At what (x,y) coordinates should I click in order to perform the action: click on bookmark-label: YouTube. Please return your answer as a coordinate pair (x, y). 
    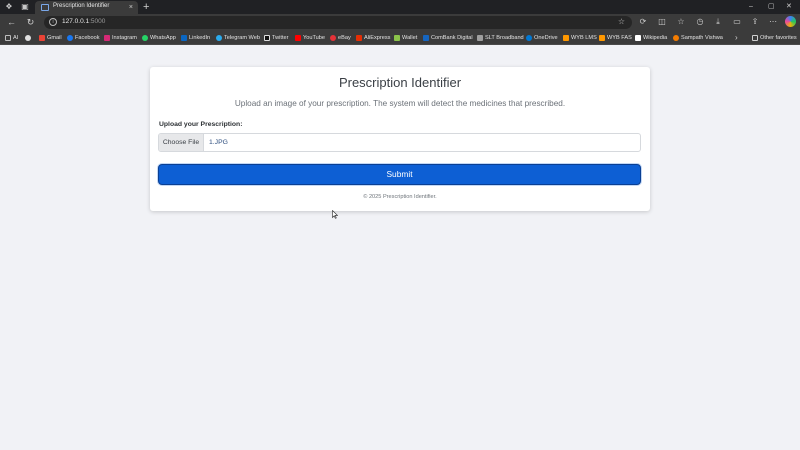
    Looking at the image, I should click on (314, 38).